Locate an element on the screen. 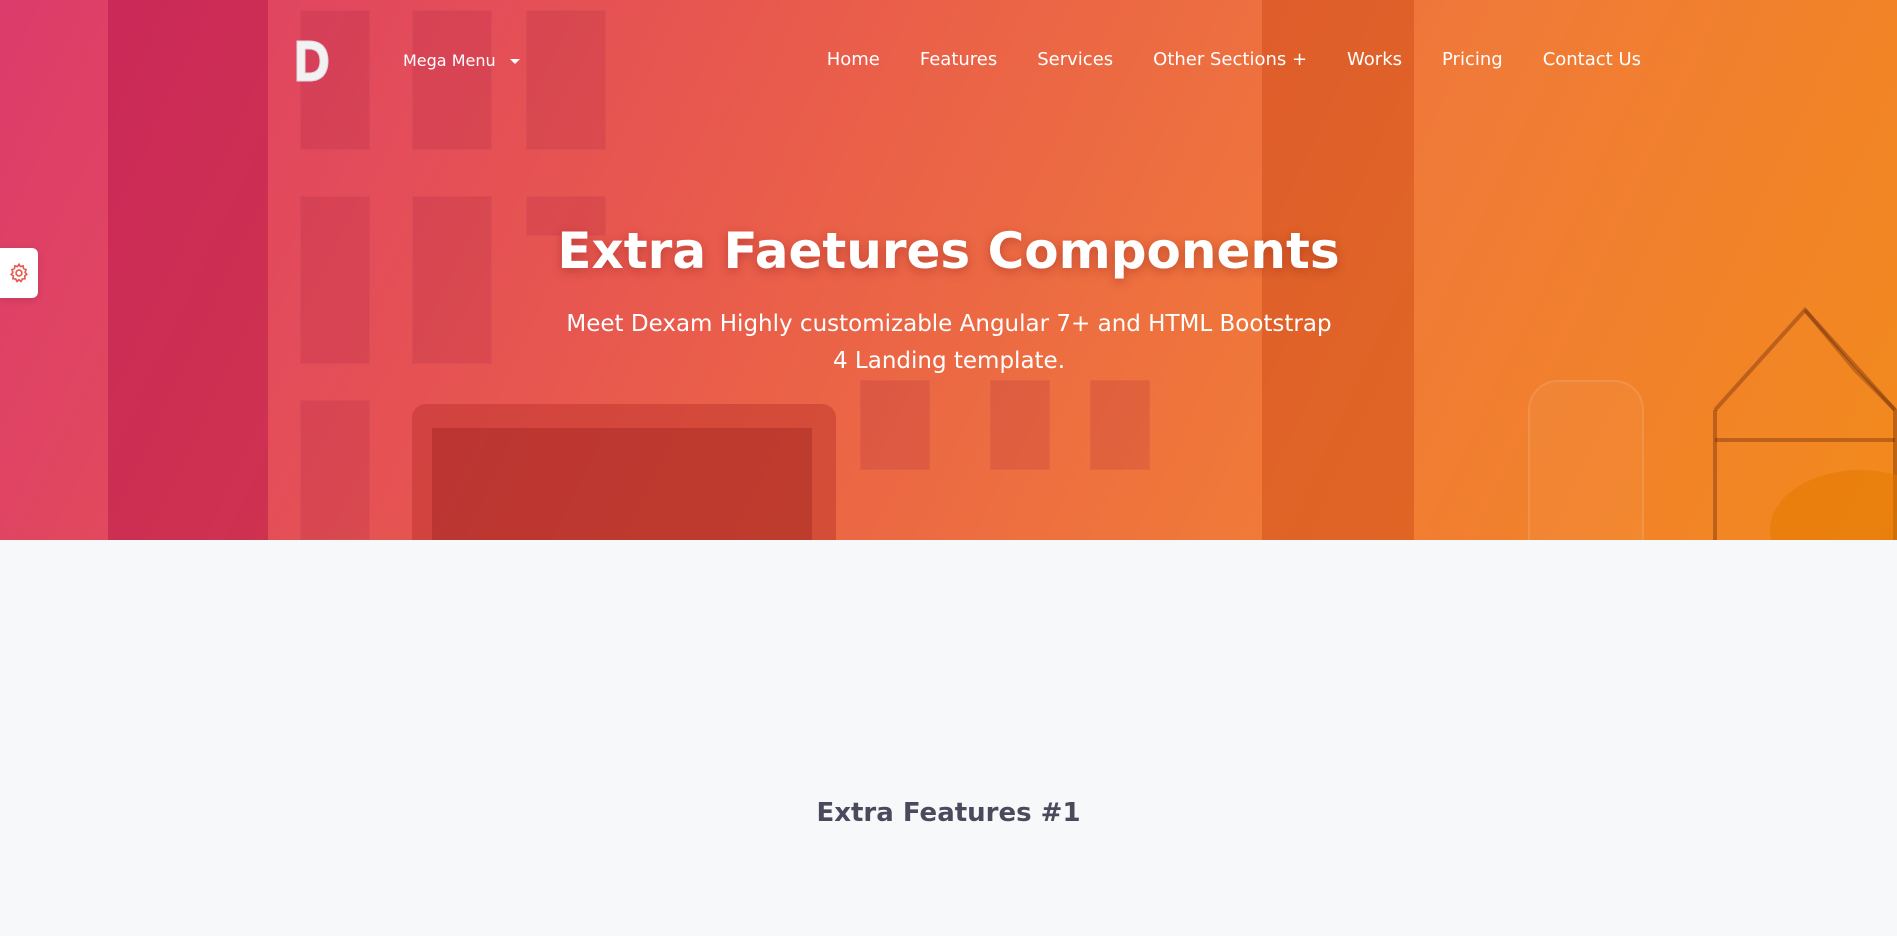 Image resolution: width=1897 pixels, height=936 pixels. chevron-down-icon is located at coordinates (514, 61).